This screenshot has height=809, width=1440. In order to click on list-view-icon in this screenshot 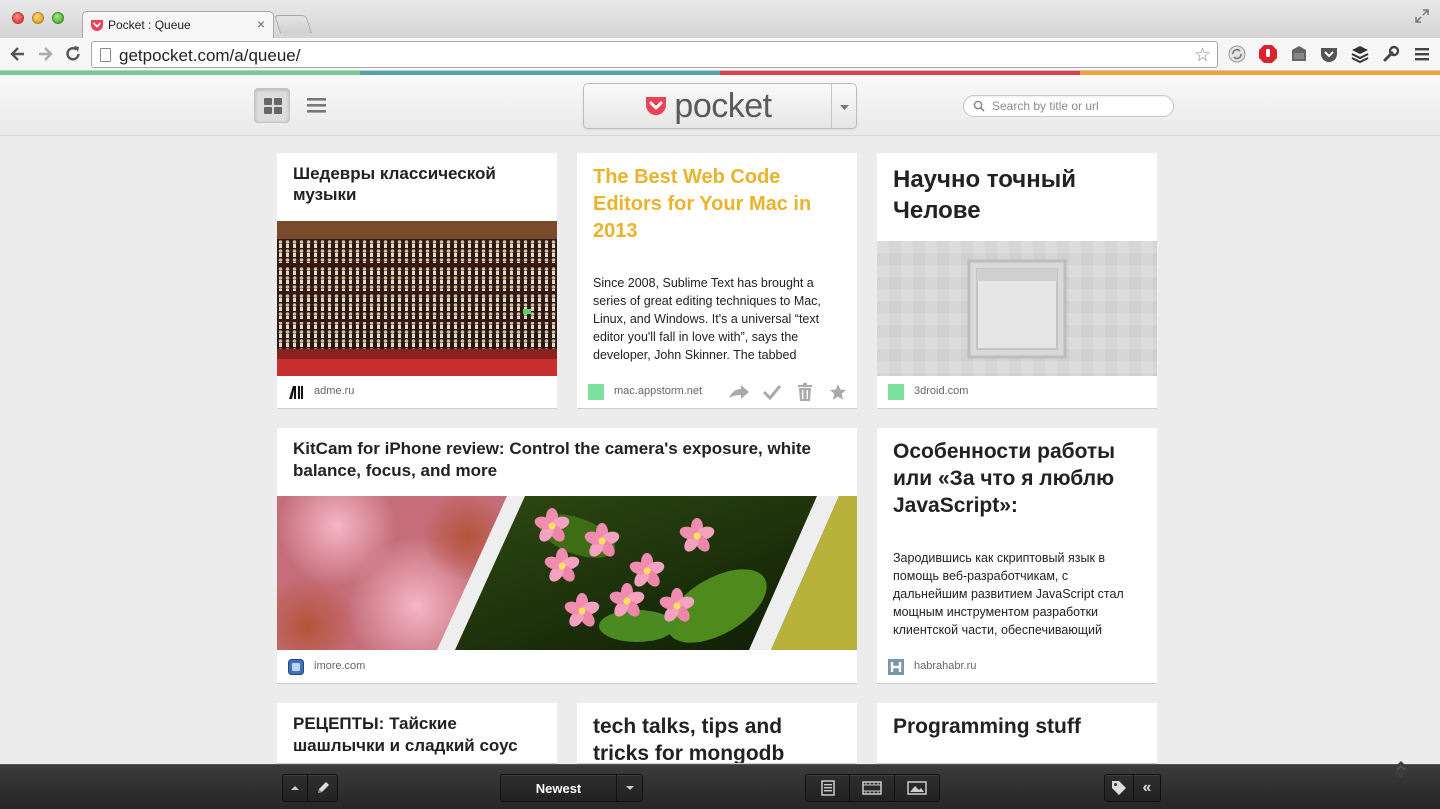, I will do `click(316, 105)`.